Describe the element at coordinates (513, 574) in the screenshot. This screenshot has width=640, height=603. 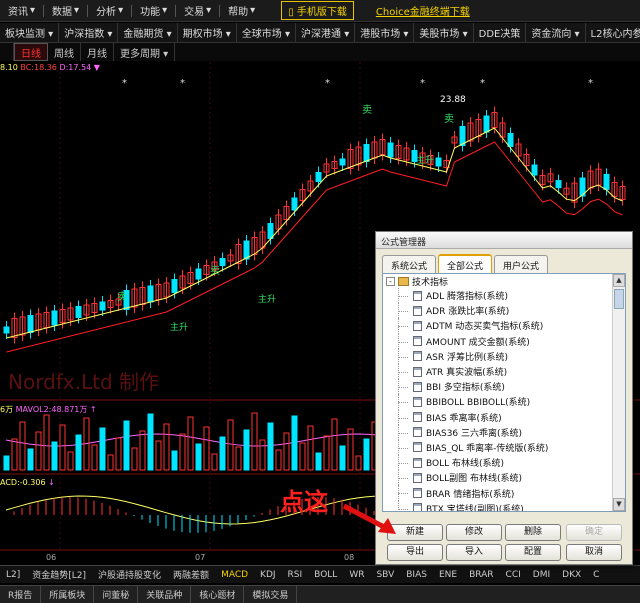
I see `indicator-tab: CCI` at that location.